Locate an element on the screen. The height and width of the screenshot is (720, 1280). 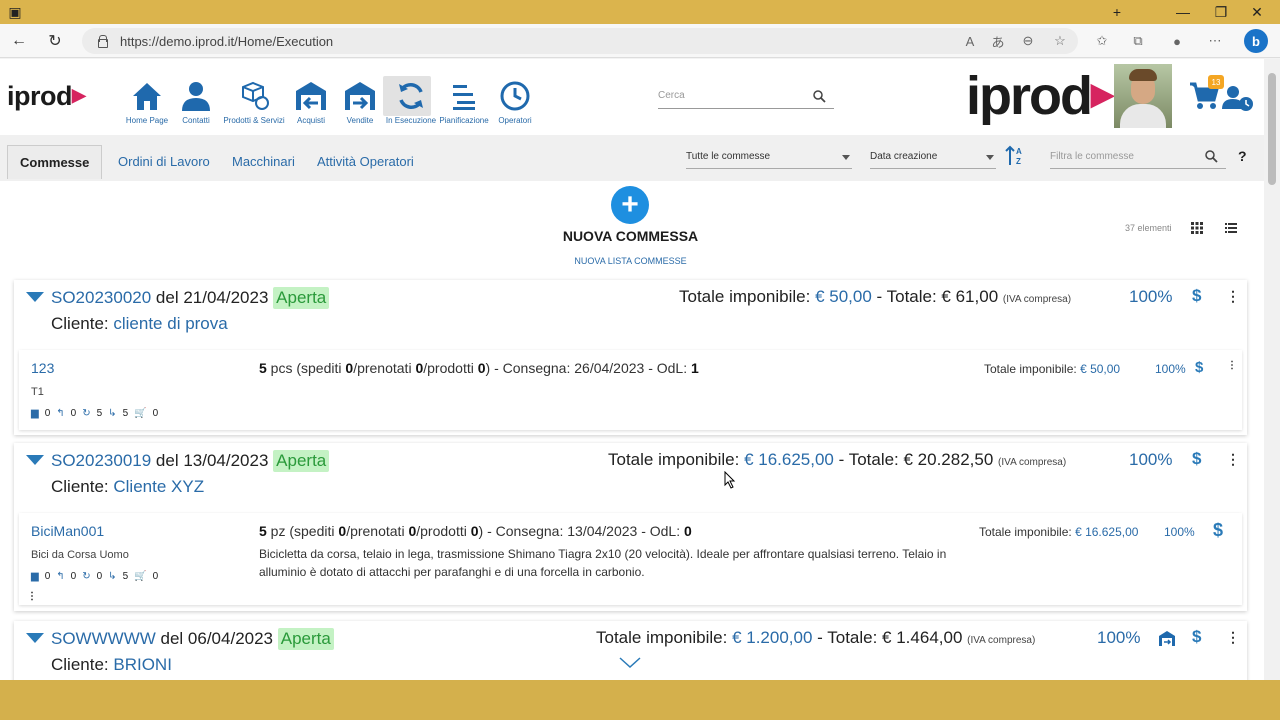
help-icon: ? is located at coordinates (1242, 156).